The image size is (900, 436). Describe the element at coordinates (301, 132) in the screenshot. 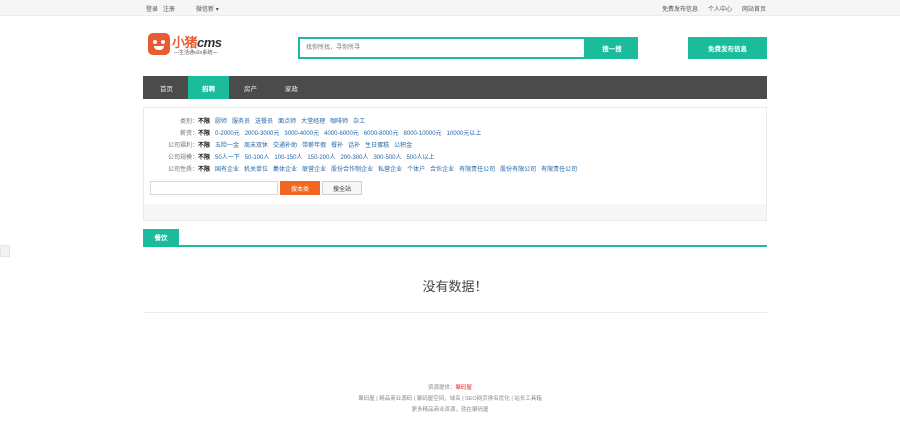

I see `filter-option: 3000-4000元` at that location.